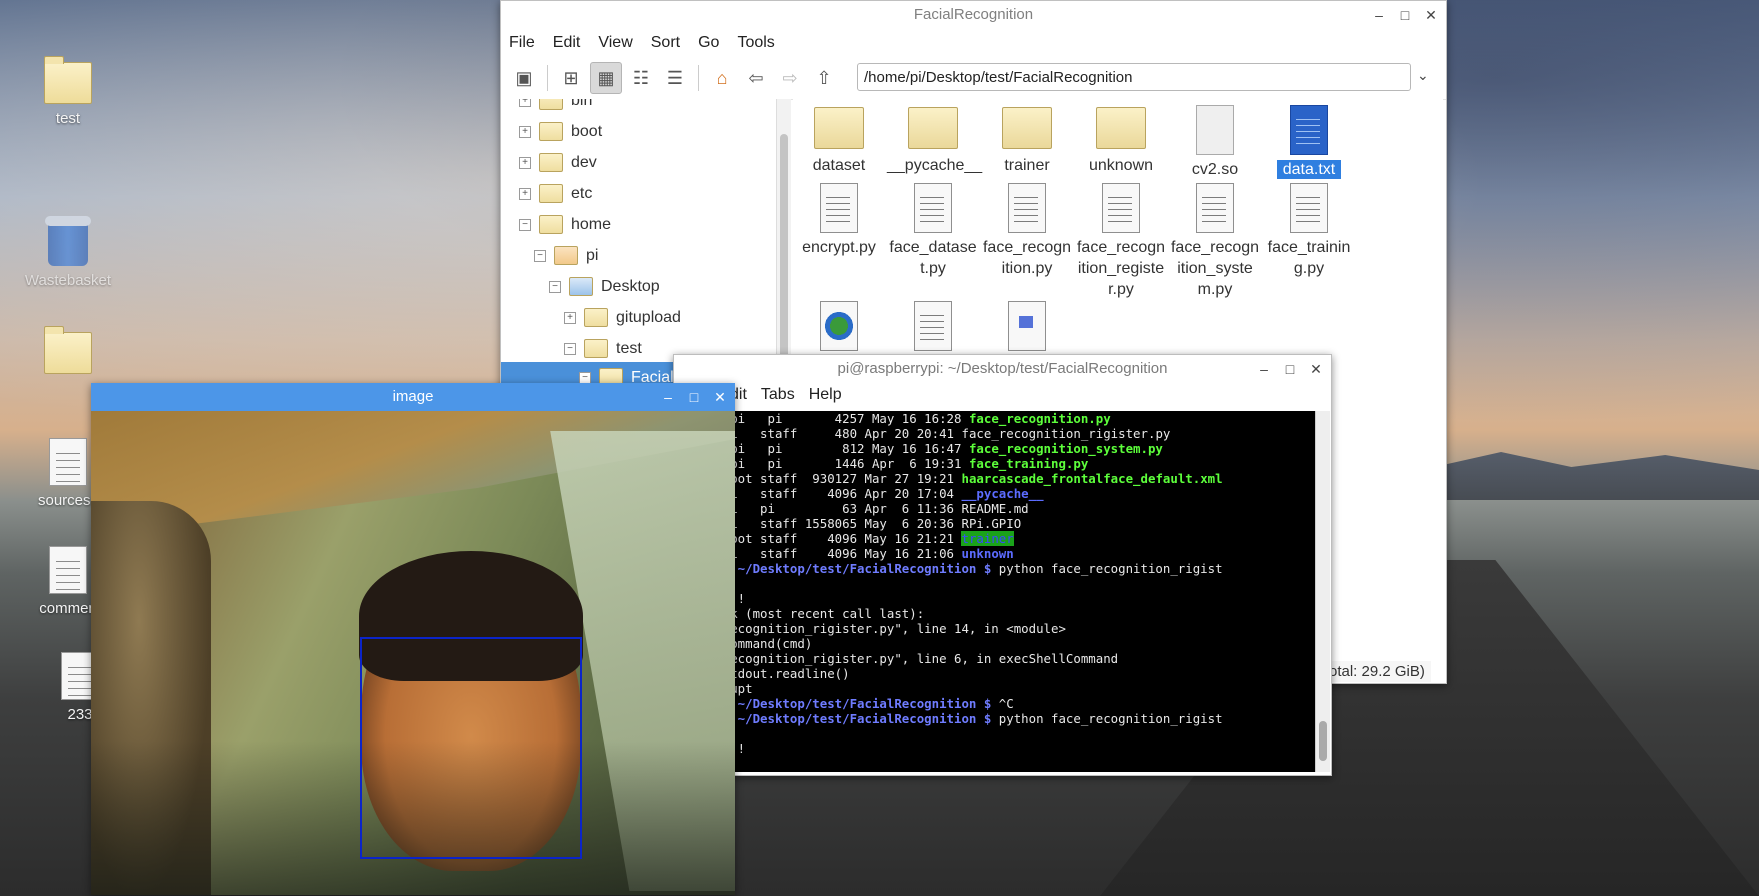 The height and width of the screenshot is (896, 1759). What do you see at coordinates (555, 193) in the screenshot?
I see `tree-item-etc: + etc` at bounding box center [555, 193].